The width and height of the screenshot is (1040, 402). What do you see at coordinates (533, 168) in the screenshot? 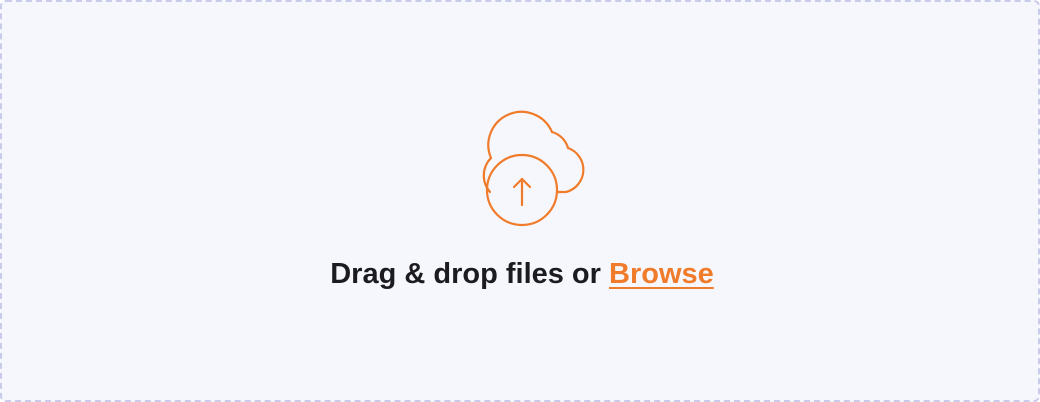
I see `cloud-upload-icon` at bounding box center [533, 168].